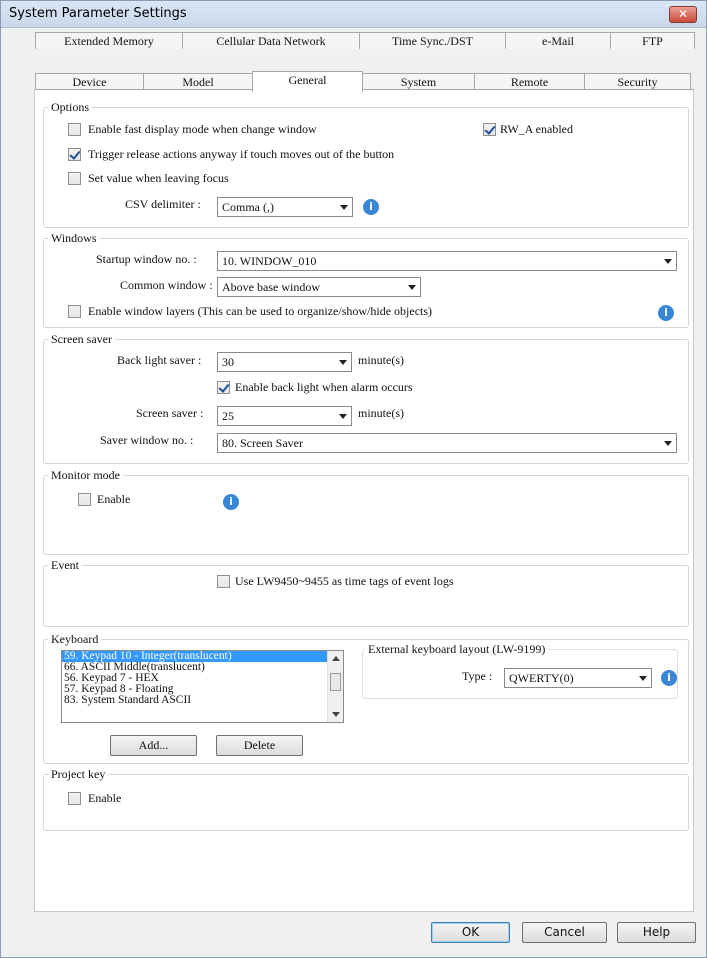 This screenshot has height=958, width=707. Describe the element at coordinates (284, 362) in the screenshot. I see `back-light-saver-select: 30` at that location.